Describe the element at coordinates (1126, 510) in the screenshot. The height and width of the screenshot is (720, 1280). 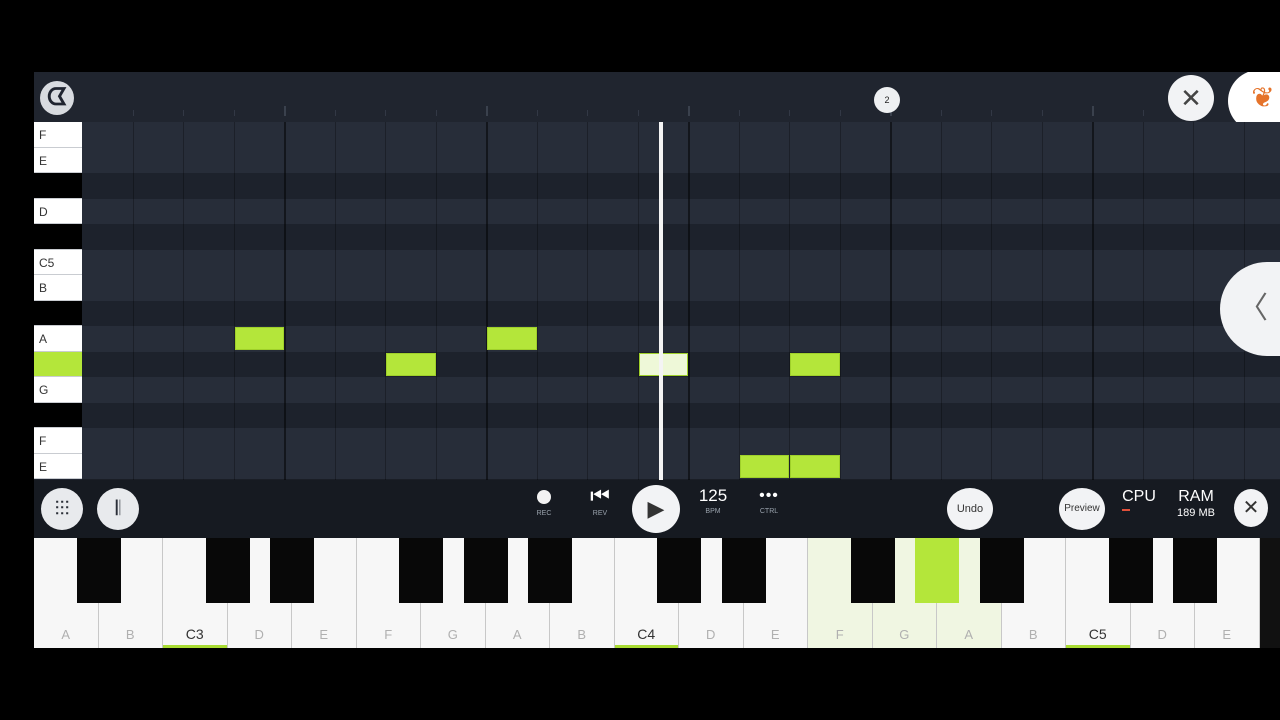
I see `cpu-level-bar` at that location.